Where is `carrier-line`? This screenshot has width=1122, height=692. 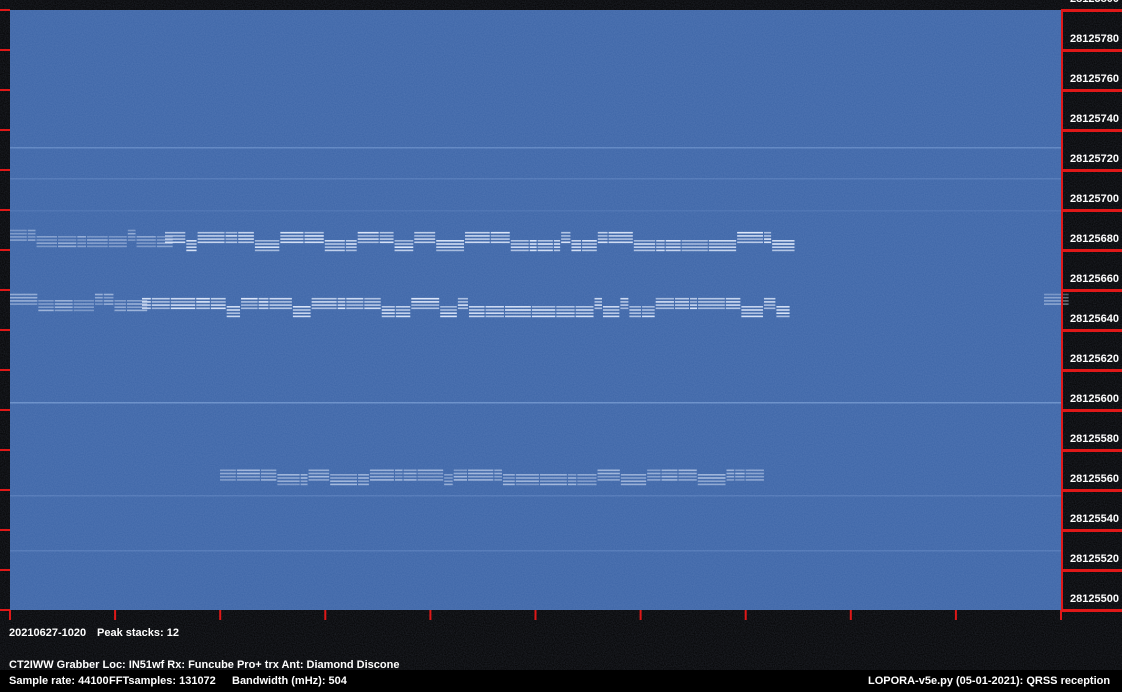
carrier-line is located at coordinates (535, 496).